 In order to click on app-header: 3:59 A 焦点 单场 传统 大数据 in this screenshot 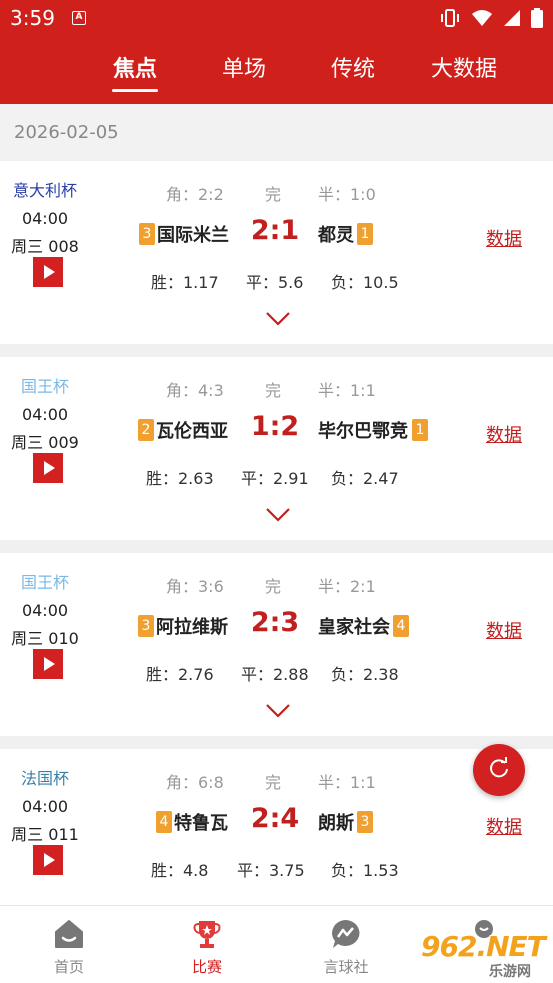, I will do `click(276, 52)`.